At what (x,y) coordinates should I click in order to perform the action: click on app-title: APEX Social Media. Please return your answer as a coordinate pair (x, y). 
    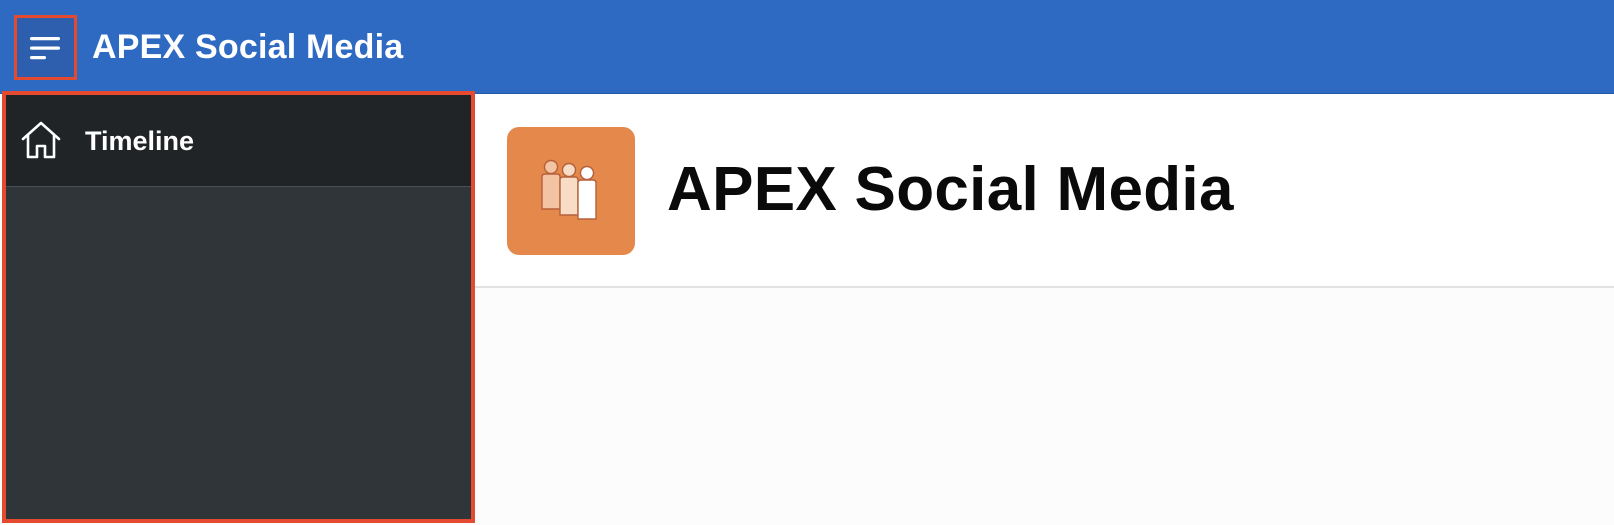
    Looking at the image, I should click on (247, 47).